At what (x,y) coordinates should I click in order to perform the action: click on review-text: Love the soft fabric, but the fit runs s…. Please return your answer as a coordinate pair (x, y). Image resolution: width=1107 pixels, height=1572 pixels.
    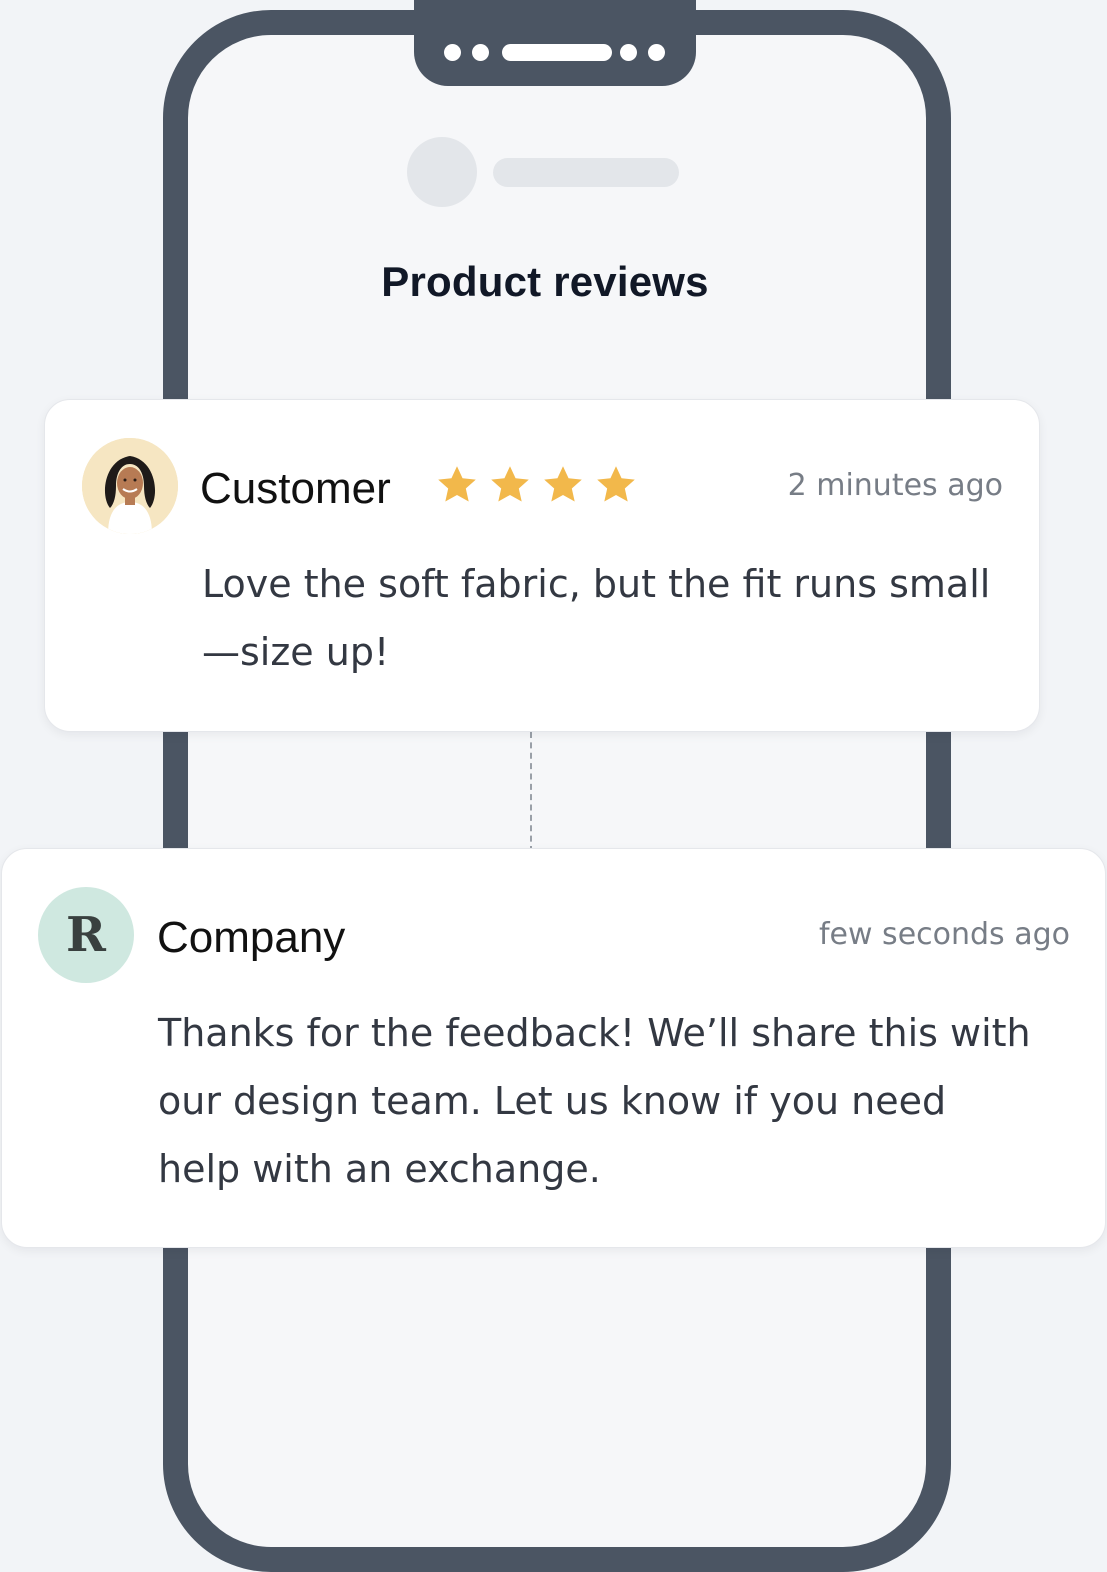
    Looking at the image, I should click on (596, 618).